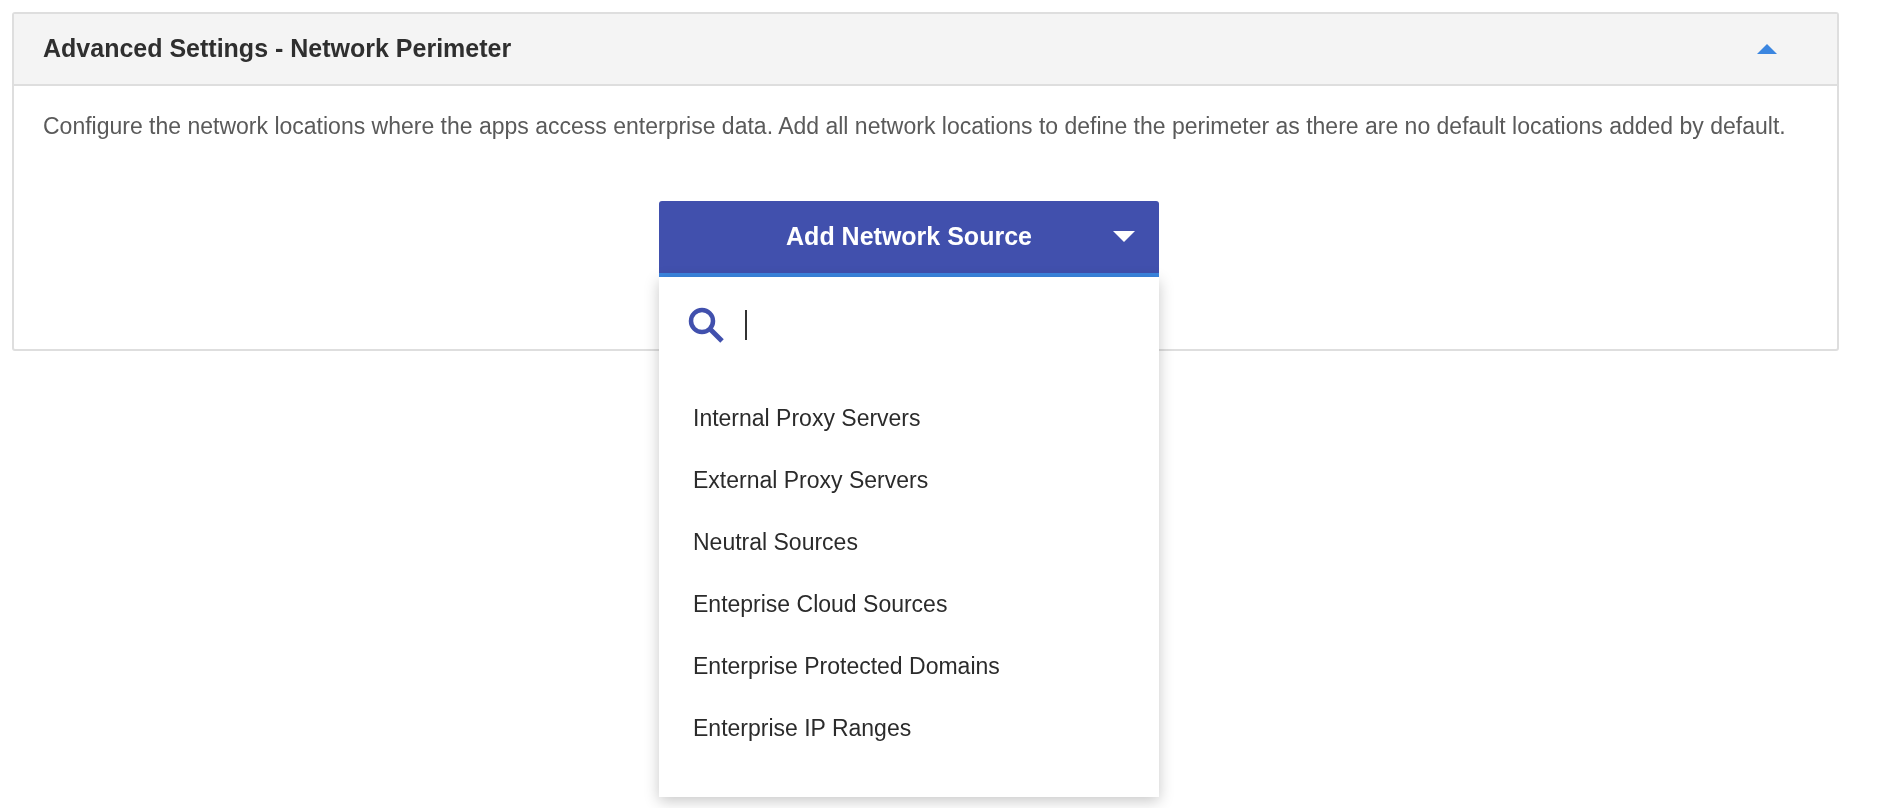  Describe the element at coordinates (909, 542) in the screenshot. I see `dropdown-item: Neutral Sources` at that location.